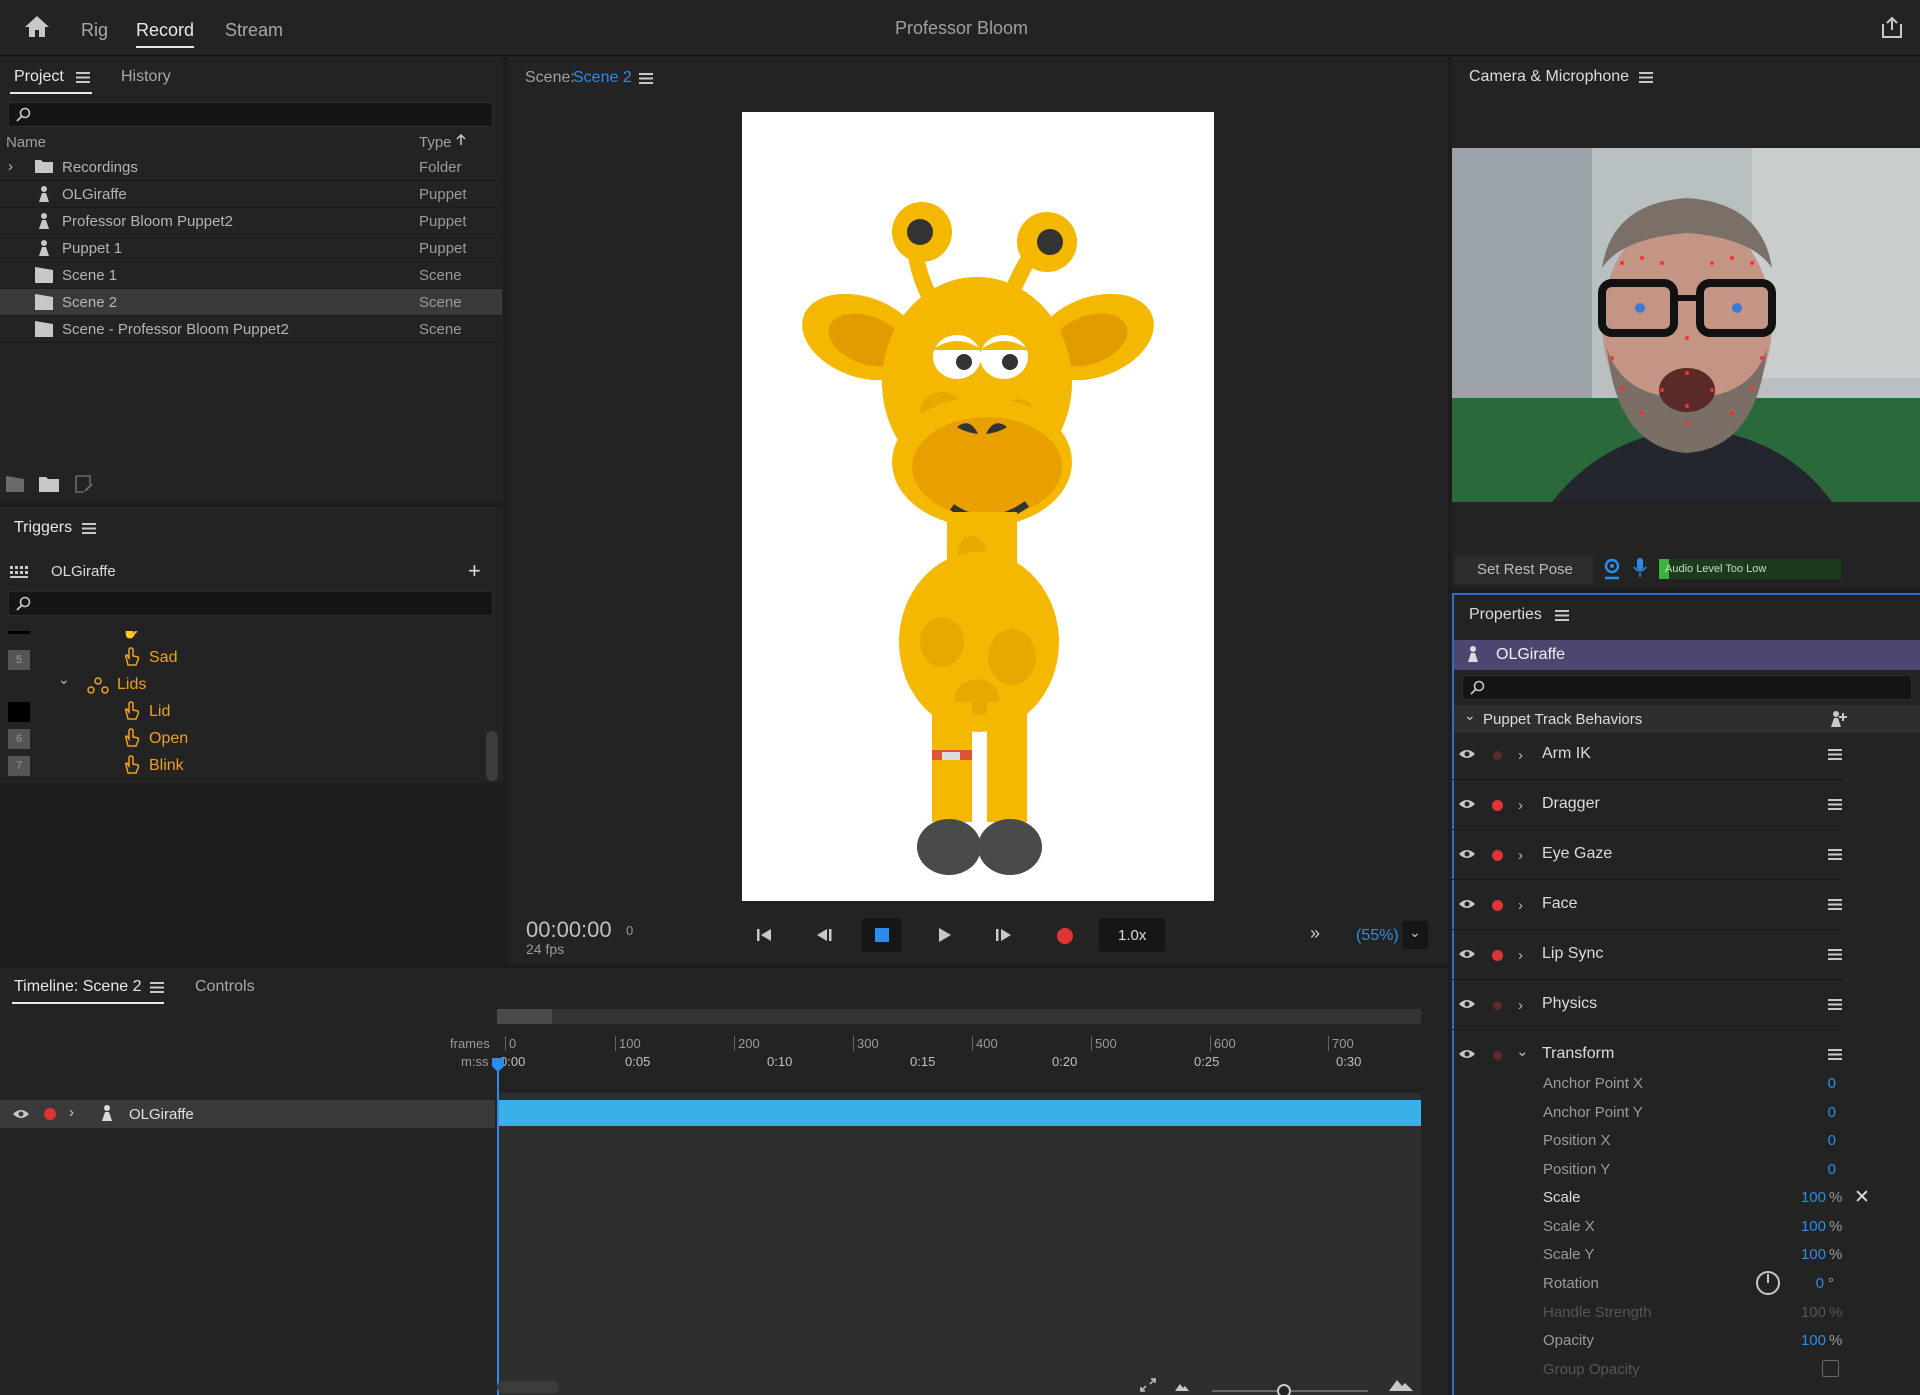  Describe the element at coordinates (251, 194) in the screenshot. I see `list-item: OLGiraffe Puppet` at that location.